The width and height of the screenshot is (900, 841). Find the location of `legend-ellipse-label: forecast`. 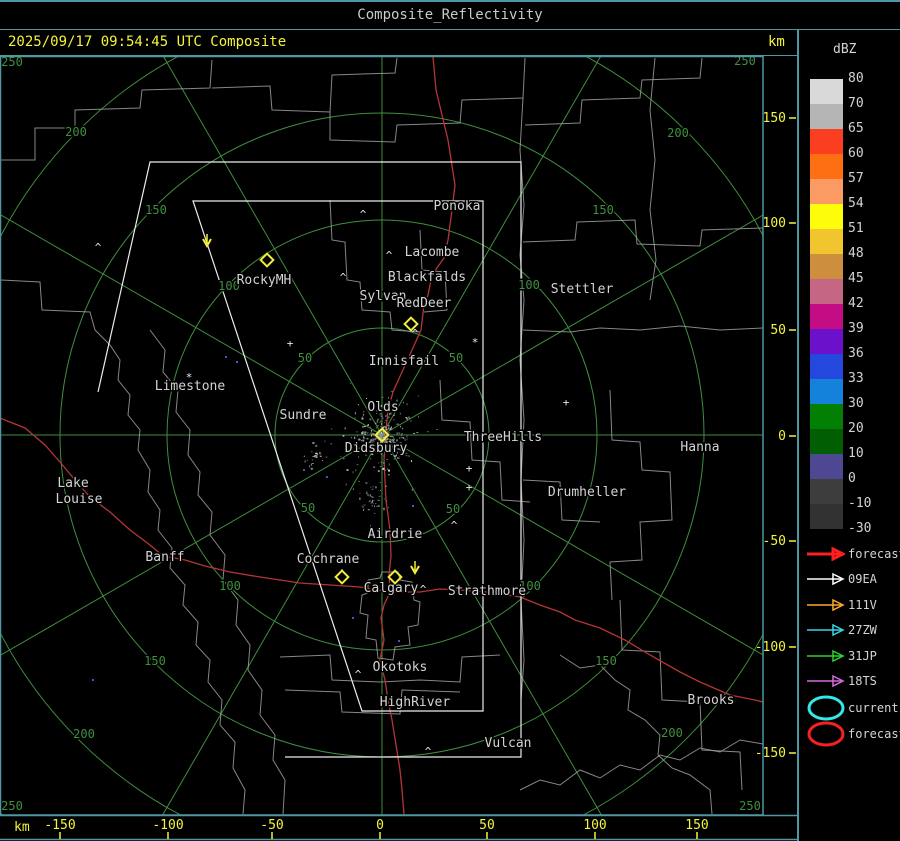

legend-ellipse-label: forecast is located at coordinates (874, 733).